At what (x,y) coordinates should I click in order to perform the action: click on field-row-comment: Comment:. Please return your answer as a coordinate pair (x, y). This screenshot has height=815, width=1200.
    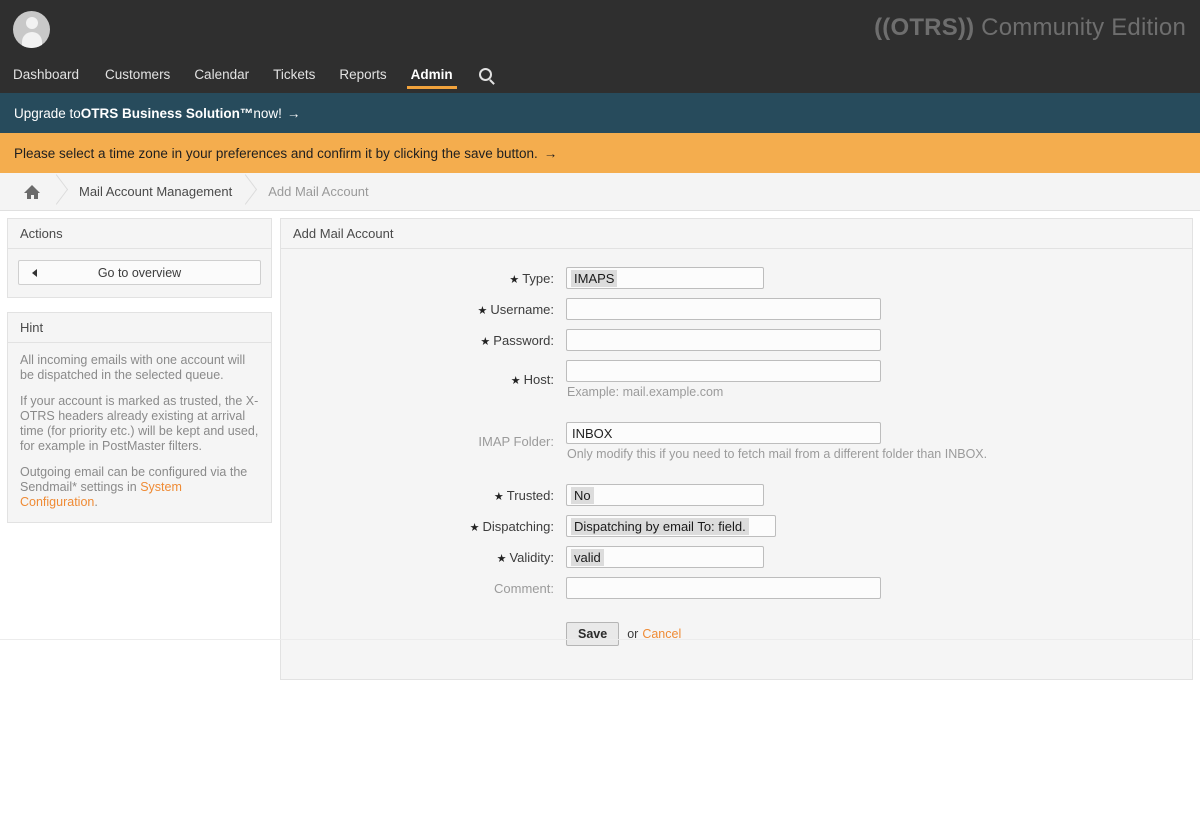
    Looking at the image, I should click on (736, 588).